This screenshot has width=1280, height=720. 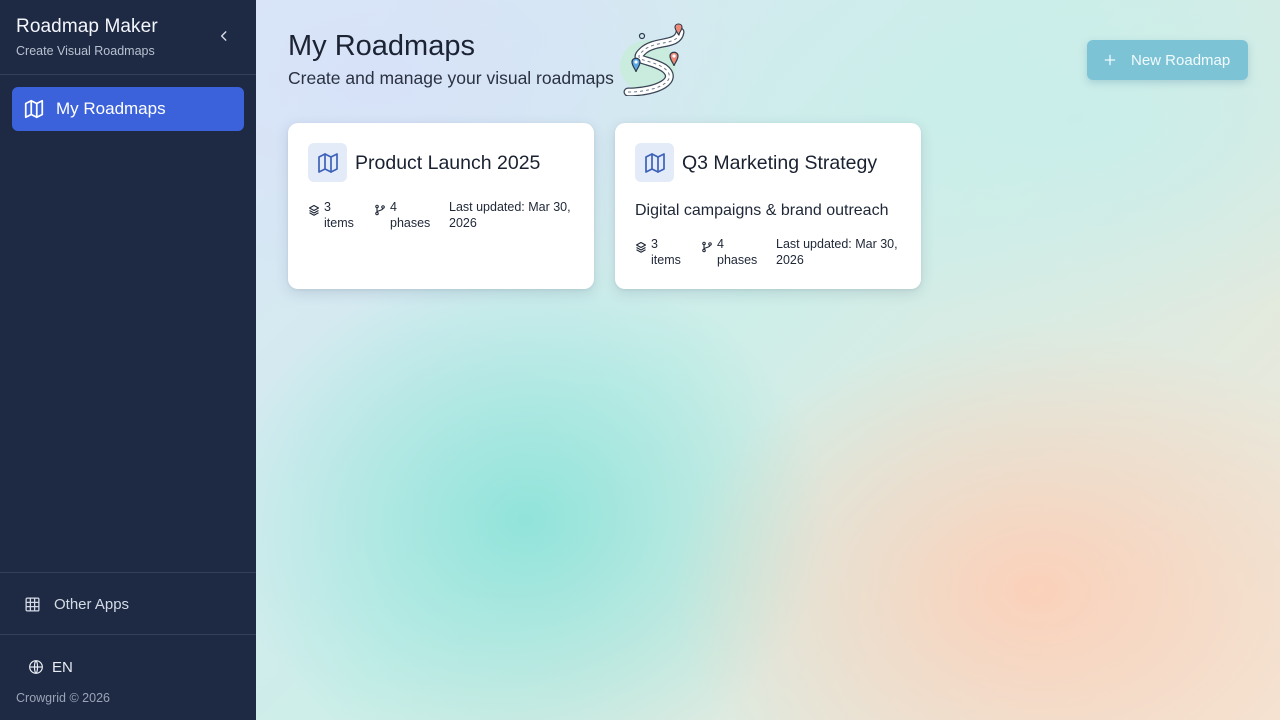 I want to click on new-roadmap-label: New Roadmap, so click(x=1181, y=60).